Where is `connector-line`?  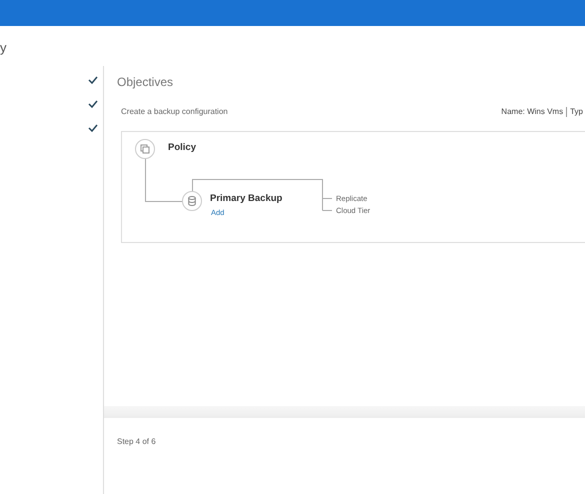 connector-line is located at coordinates (164, 180).